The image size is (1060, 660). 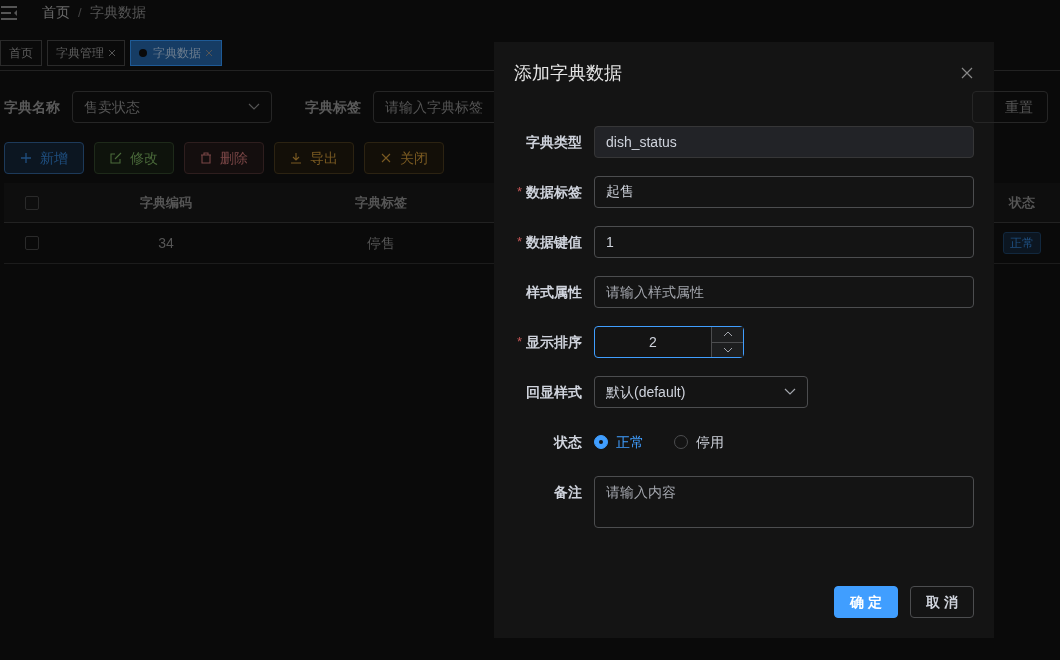 I want to click on chevron-up-icon, so click(x=727, y=334).